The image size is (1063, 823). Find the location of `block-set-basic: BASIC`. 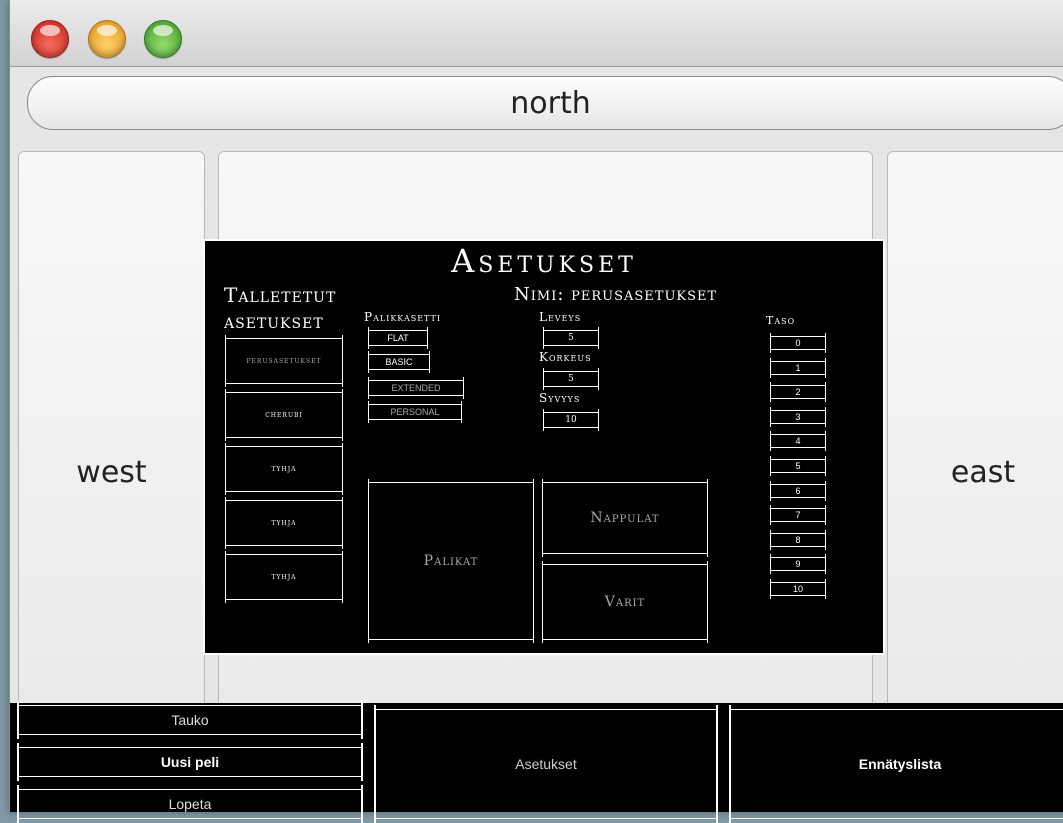

block-set-basic: BASIC is located at coordinates (399, 362).